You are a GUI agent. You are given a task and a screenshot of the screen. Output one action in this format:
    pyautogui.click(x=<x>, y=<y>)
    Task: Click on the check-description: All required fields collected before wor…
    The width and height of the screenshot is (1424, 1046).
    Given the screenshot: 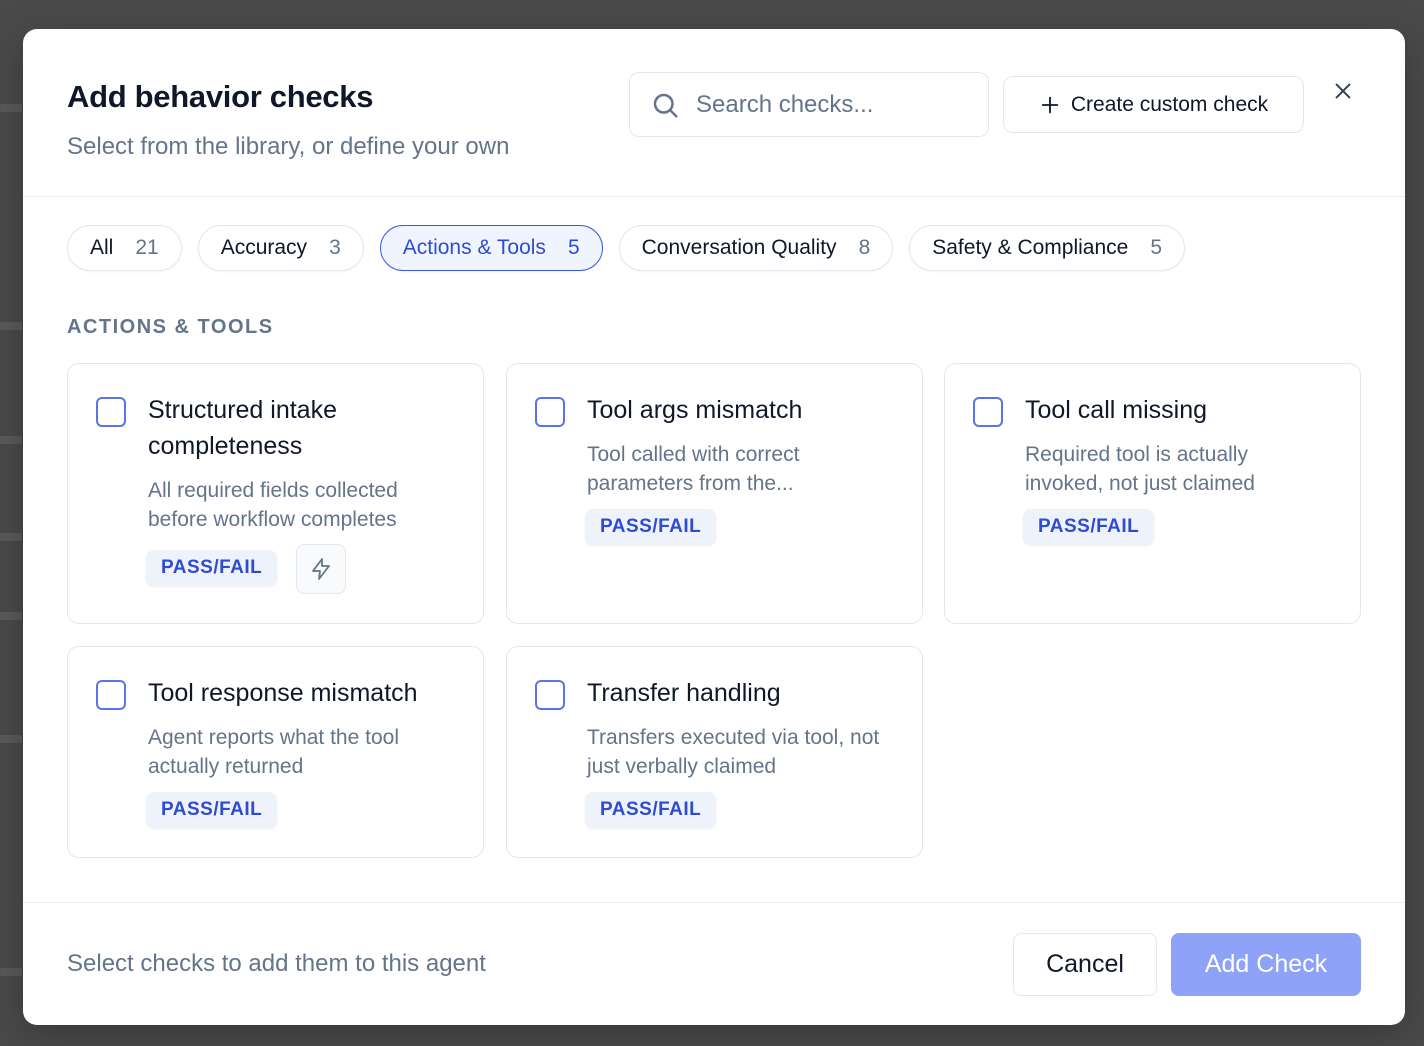 What is the action you would take?
    pyautogui.click(x=273, y=505)
    